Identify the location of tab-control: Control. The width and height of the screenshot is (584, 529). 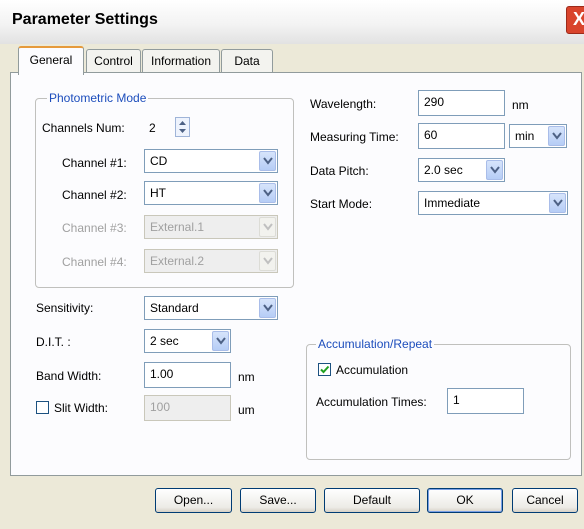
(113, 60).